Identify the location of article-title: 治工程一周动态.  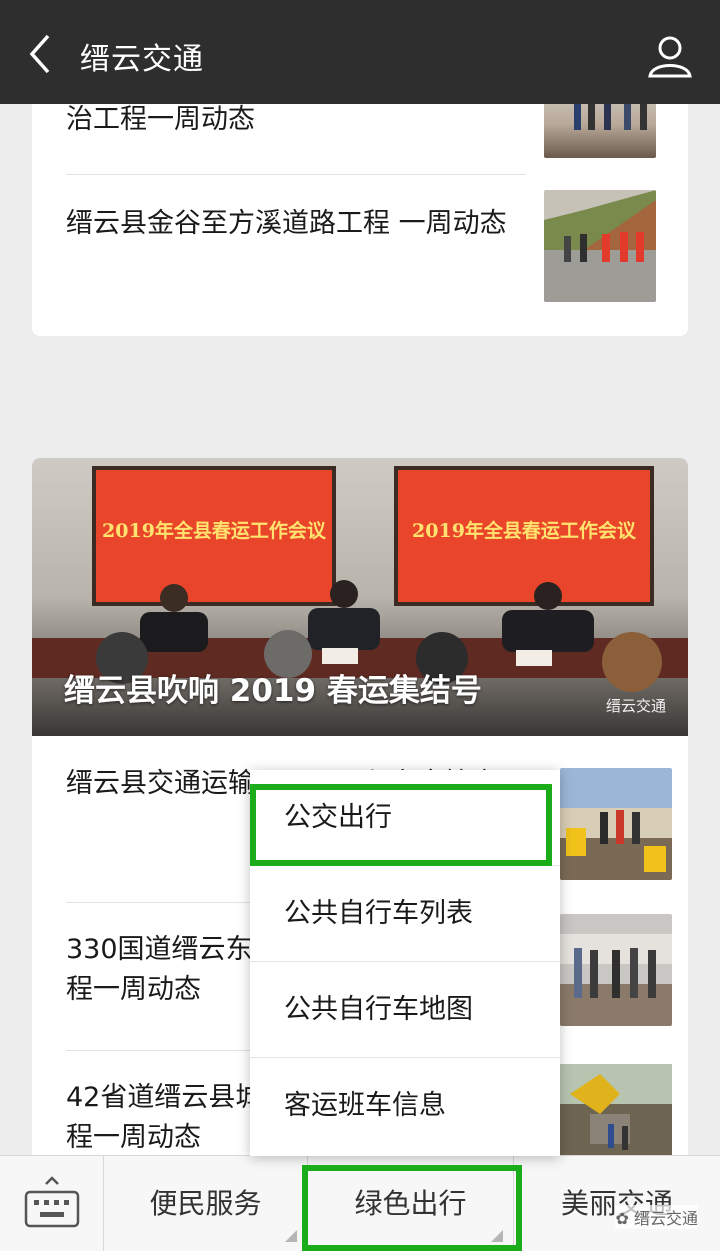
(296, 124).